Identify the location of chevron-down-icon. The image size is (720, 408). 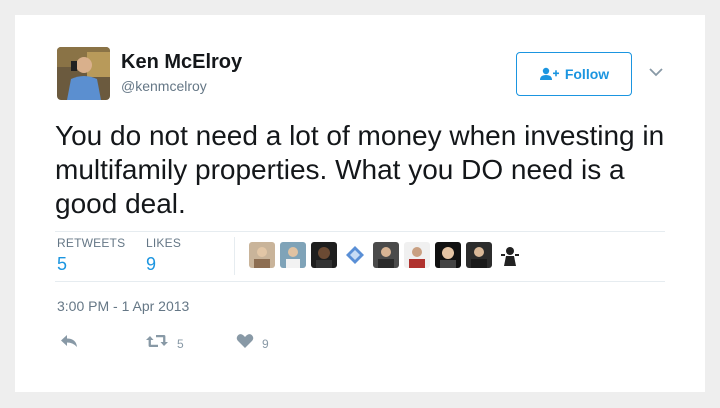
(656, 72).